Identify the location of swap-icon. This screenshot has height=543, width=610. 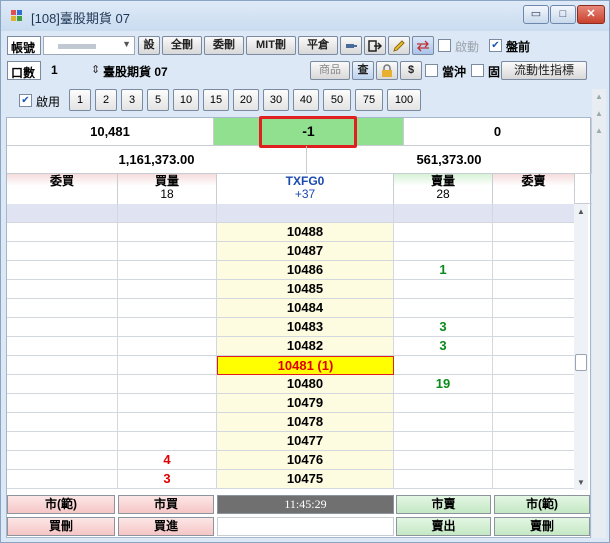
(423, 45).